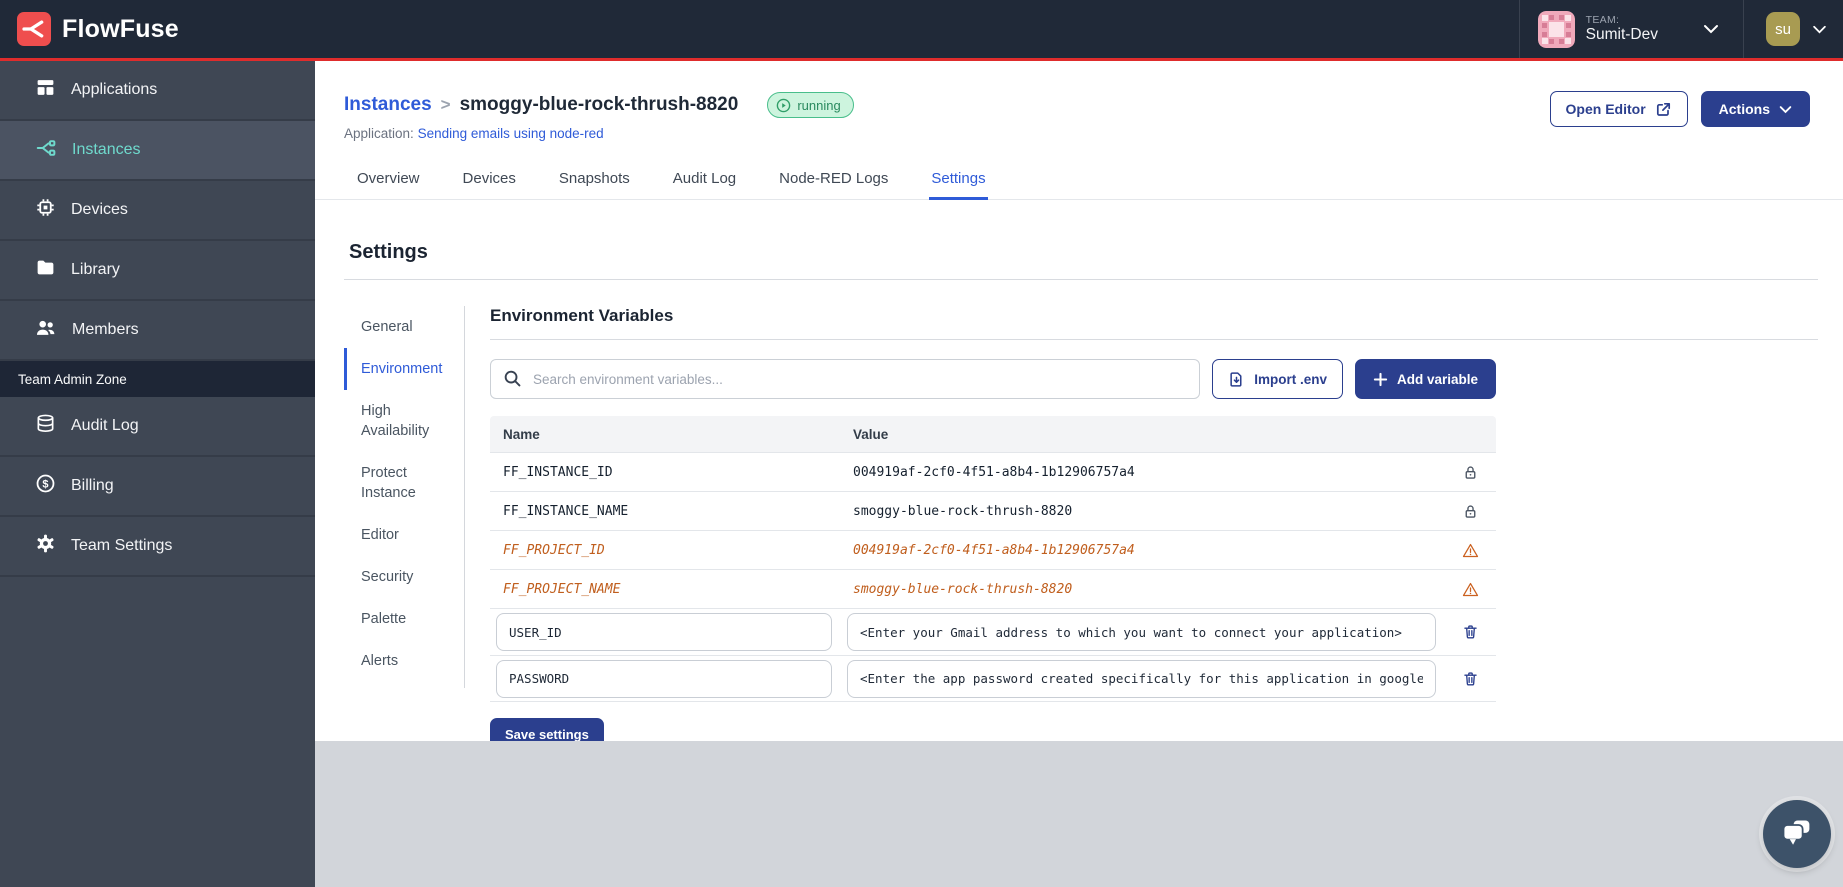 Image resolution: width=1843 pixels, height=887 pixels. Describe the element at coordinates (404, 535) in the screenshot. I see `subnav-editor: Editor` at that location.